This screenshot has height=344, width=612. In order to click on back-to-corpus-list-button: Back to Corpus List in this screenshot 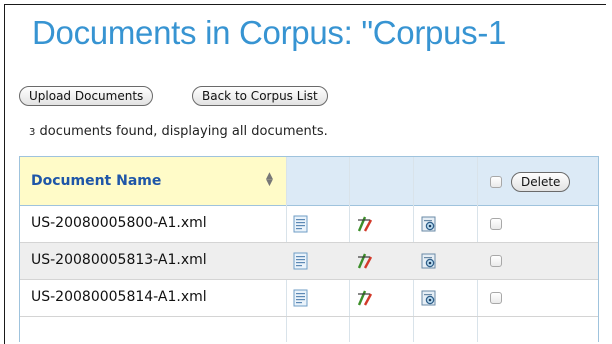, I will do `click(260, 96)`.